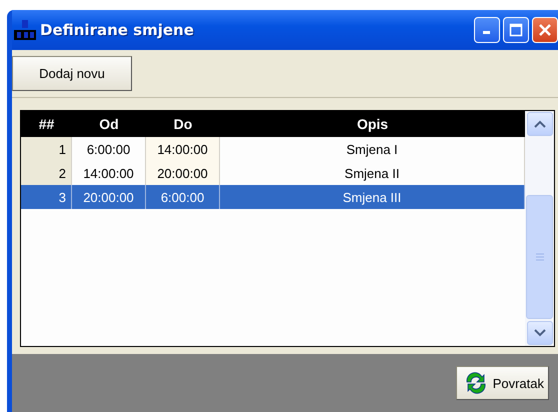  I want to click on maximize-icon, so click(516, 30).